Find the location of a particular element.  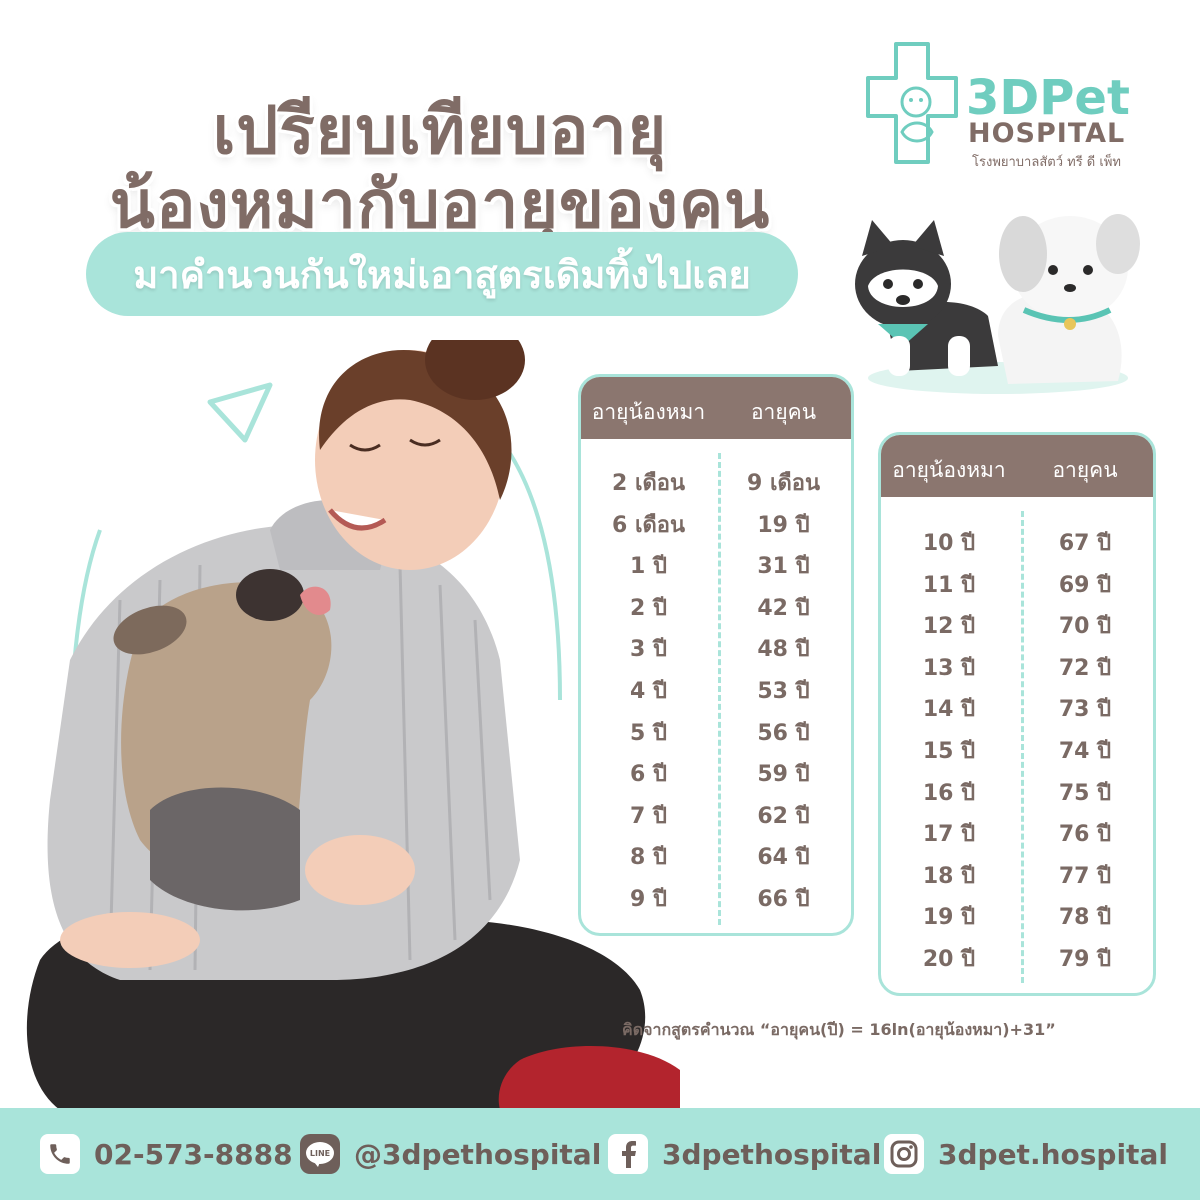

table-row: 1 ปี 31 ปี is located at coordinates (716, 563).